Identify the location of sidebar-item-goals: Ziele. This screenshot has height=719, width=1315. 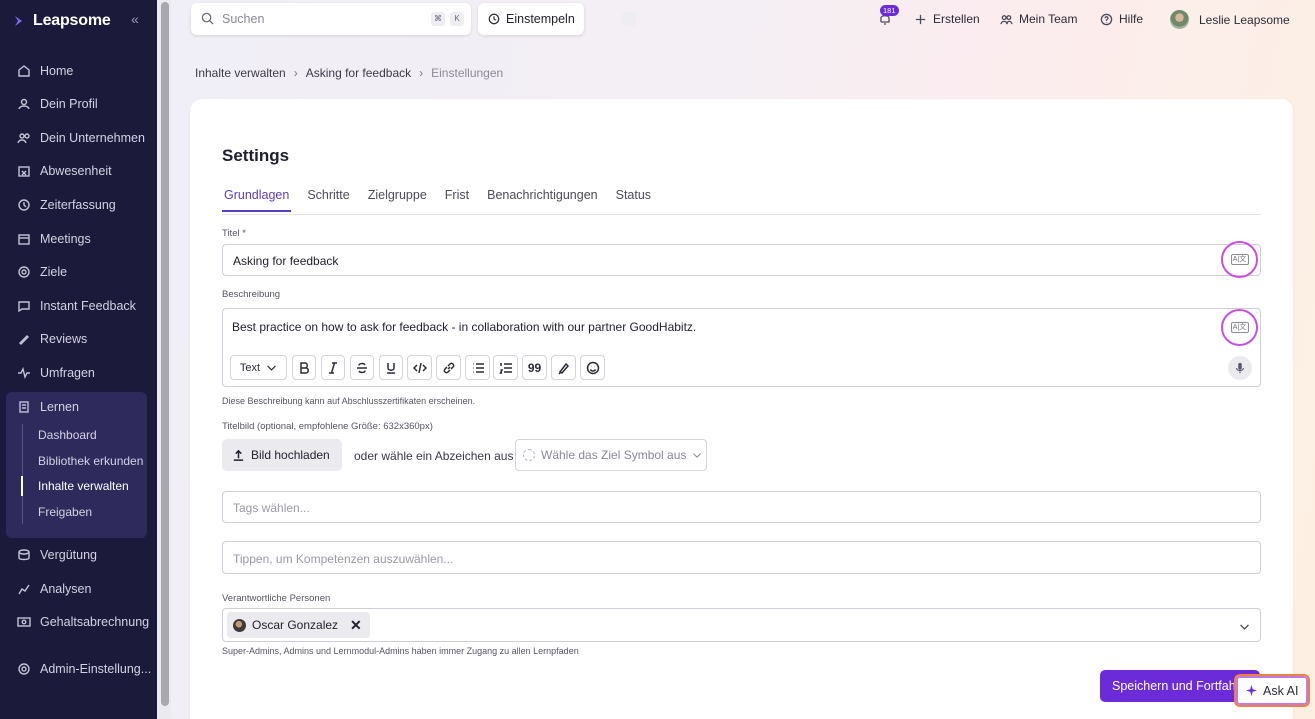
(42, 272).